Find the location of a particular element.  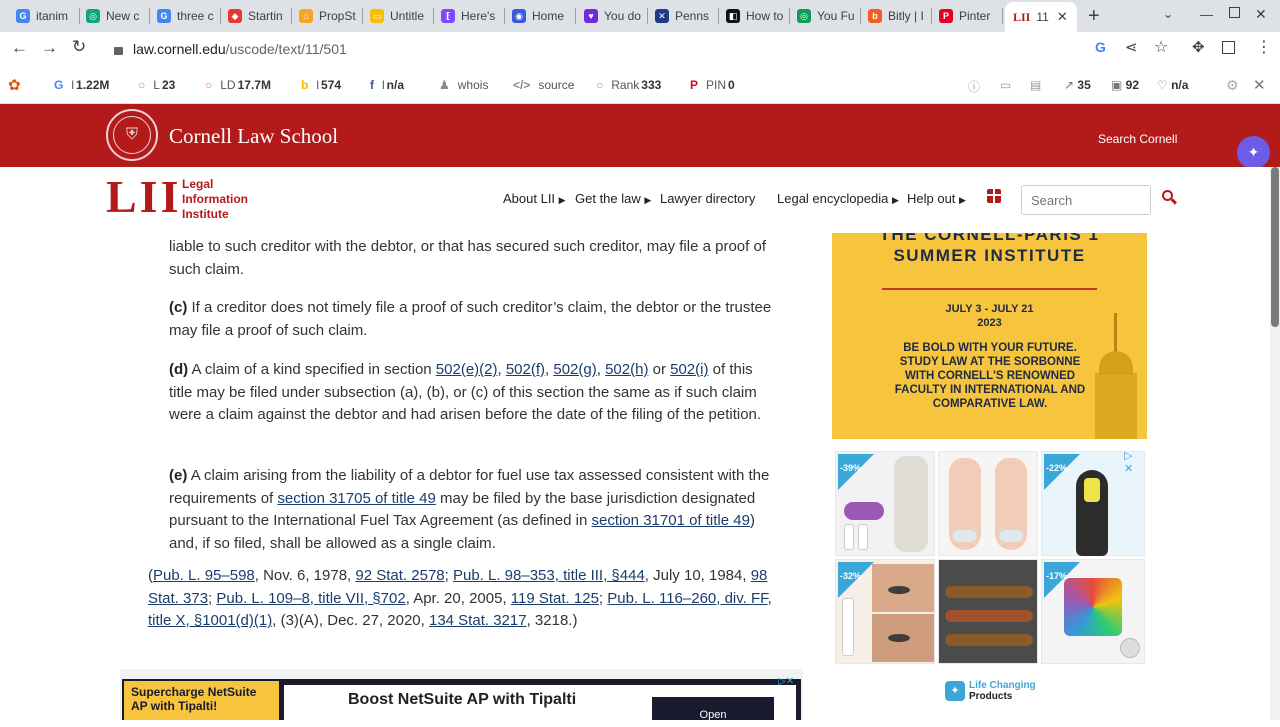

citation-link: Pub. L. 109–8, title VII, §702 is located at coordinates (310, 598).